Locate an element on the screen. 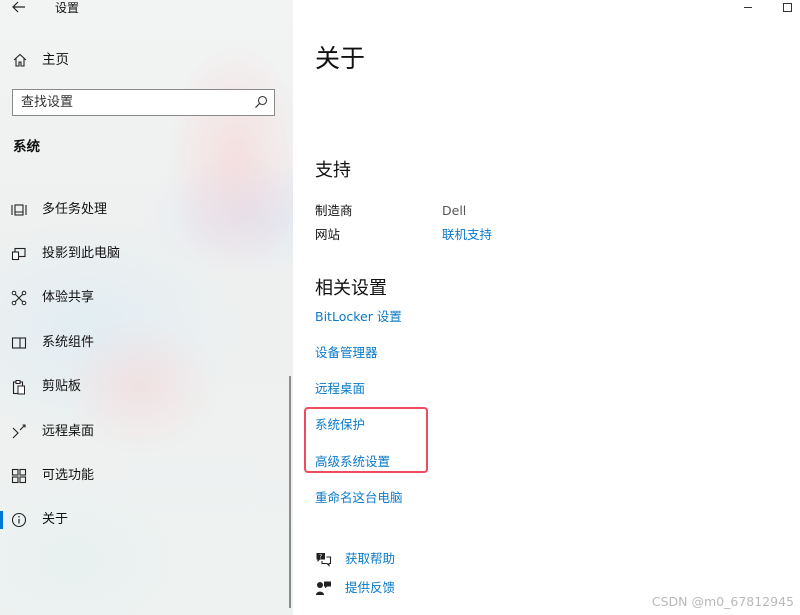 This screenshot has width=800, height=615. device-manager-link: 设备管理器 is located at coordinates (346, 353).